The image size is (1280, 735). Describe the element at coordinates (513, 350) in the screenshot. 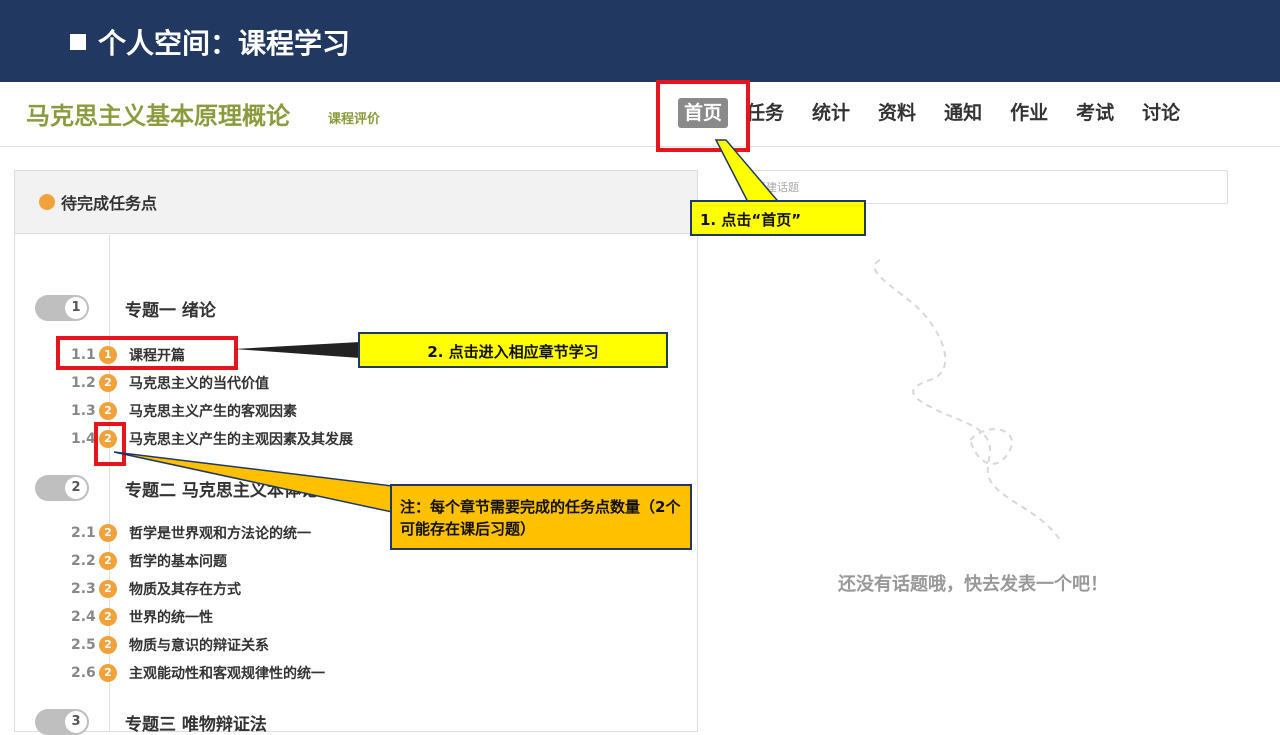

I see `callout-chapter: 2. 点击进入相应章节学习` at that location.